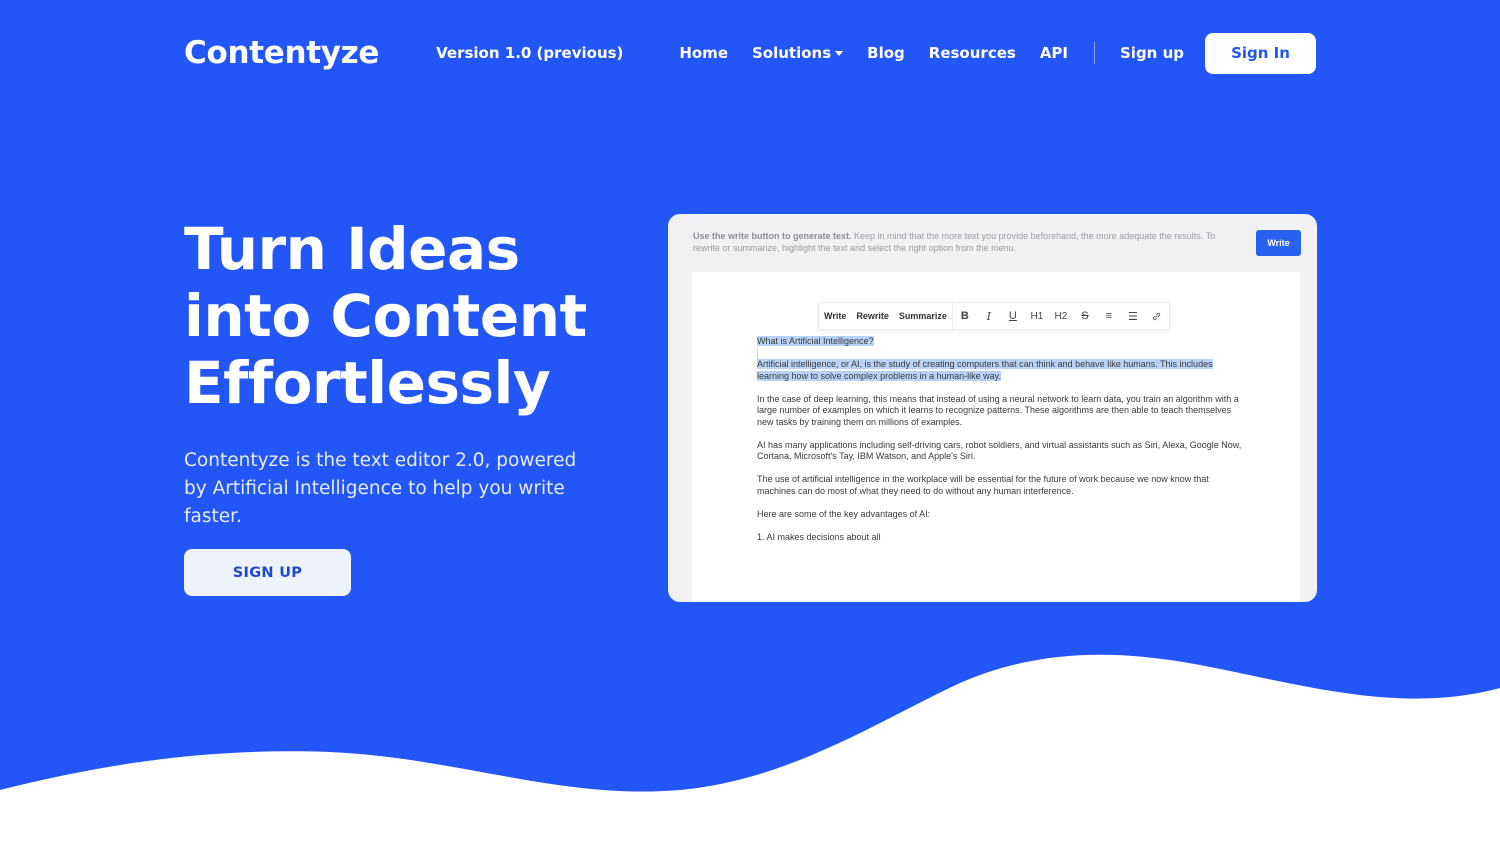 The width and height of the screenshot is (1500, 857). I want to click on hero-title: Turn Ideas into Content Effortlessly, so click(414, 316).